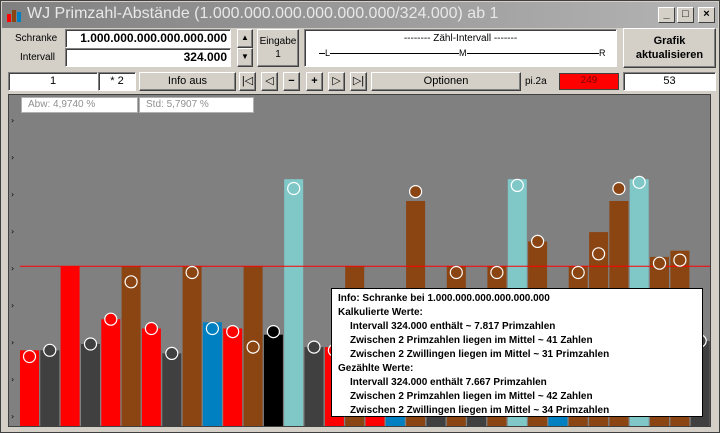  Describe the element at coordinates (602, 53) in the screenshot. I see `marker-r: R` at that location.